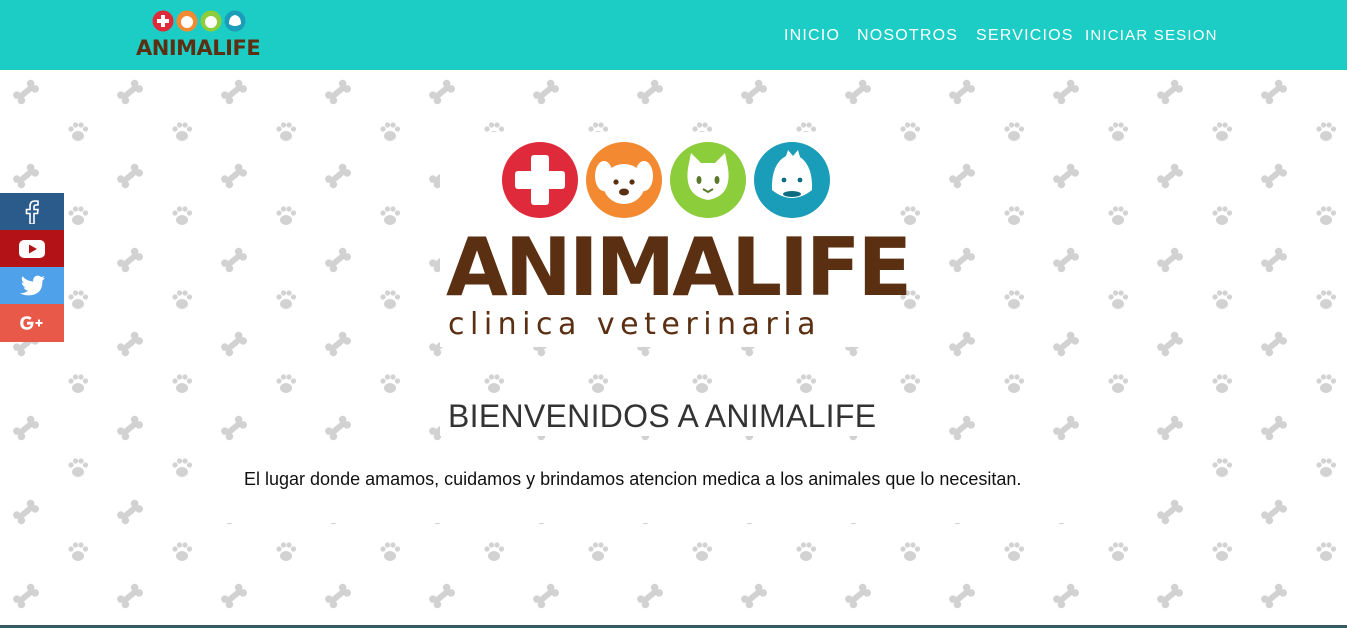 Image resolution: width=1347 pixels, height=628 pixels. What do you see at coordinates (1025, 36) in the screenshot?
I see `nav-servicios: SERVICIOS` at bounding box center [1025, 36].